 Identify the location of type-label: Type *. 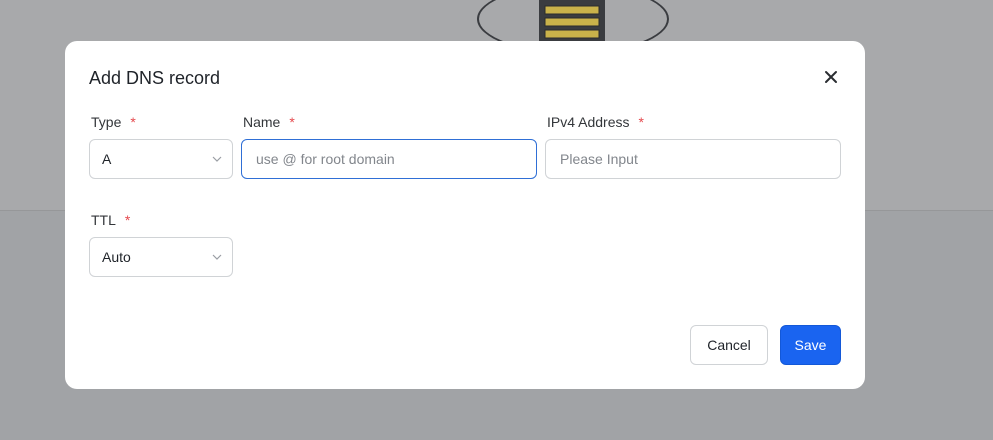
(113, 122).